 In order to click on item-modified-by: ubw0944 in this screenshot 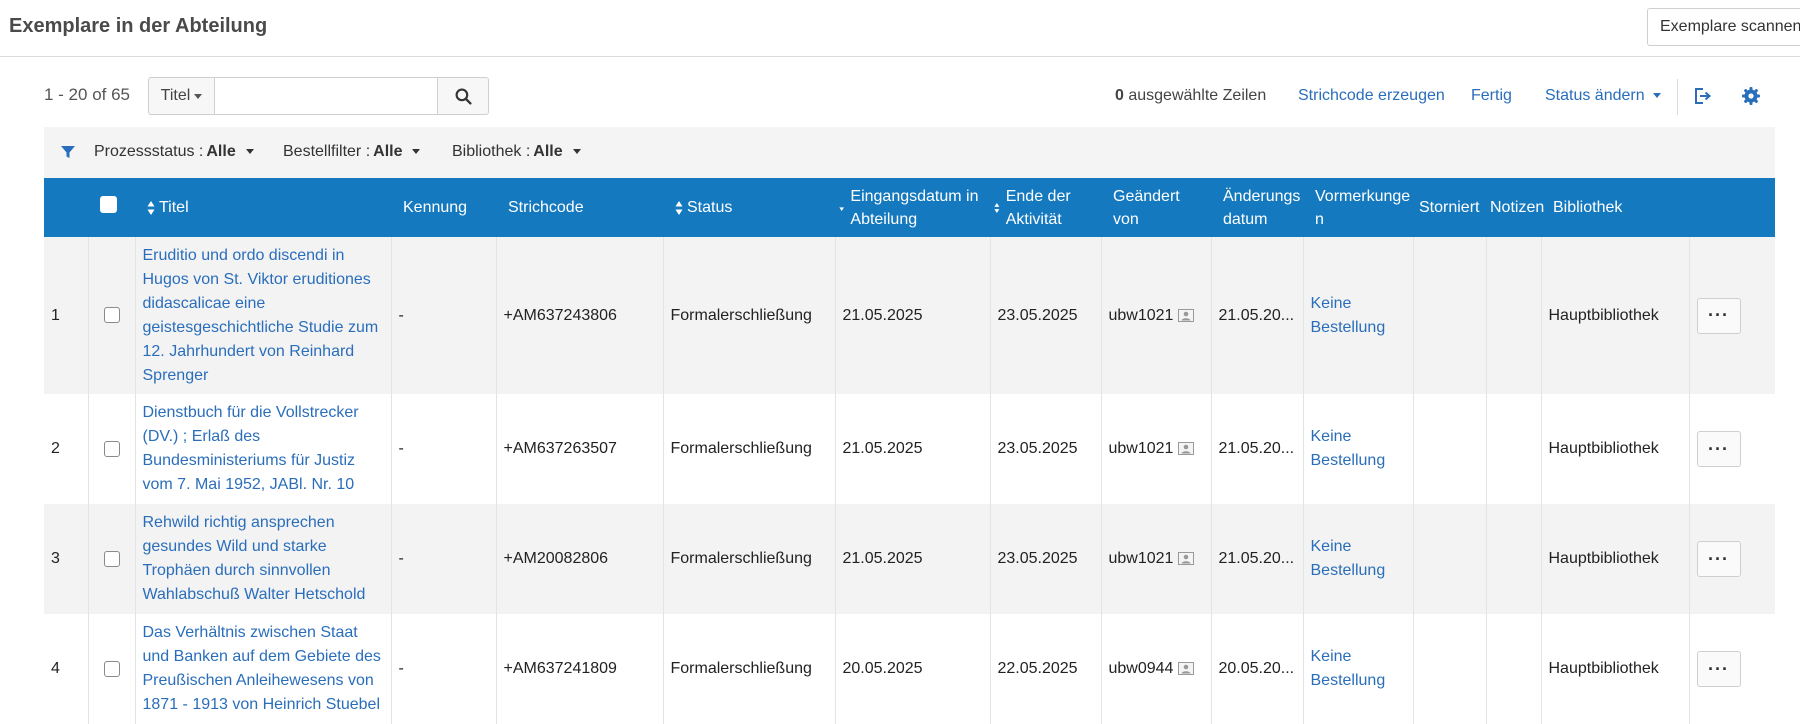, I will do `click(1141, 668)`.